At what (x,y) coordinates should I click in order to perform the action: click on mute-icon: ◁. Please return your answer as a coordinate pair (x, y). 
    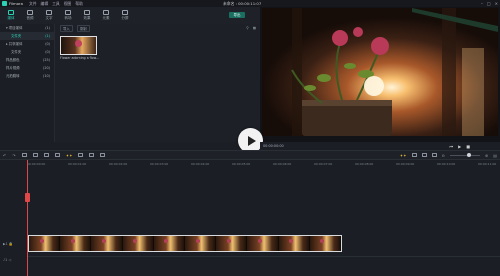
    Looking at the image, I should click on (9, 260).